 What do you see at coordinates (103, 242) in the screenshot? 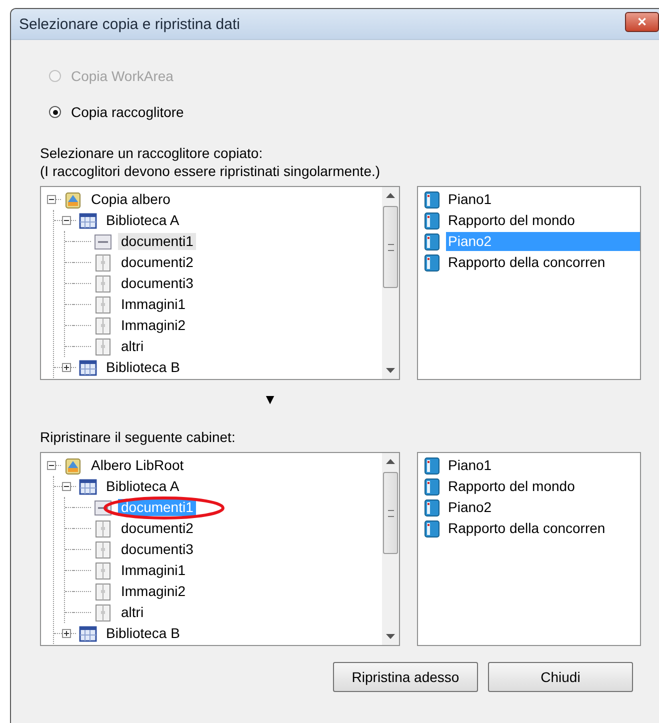
I see `drawer-icon` at bounding box center [103, 242].